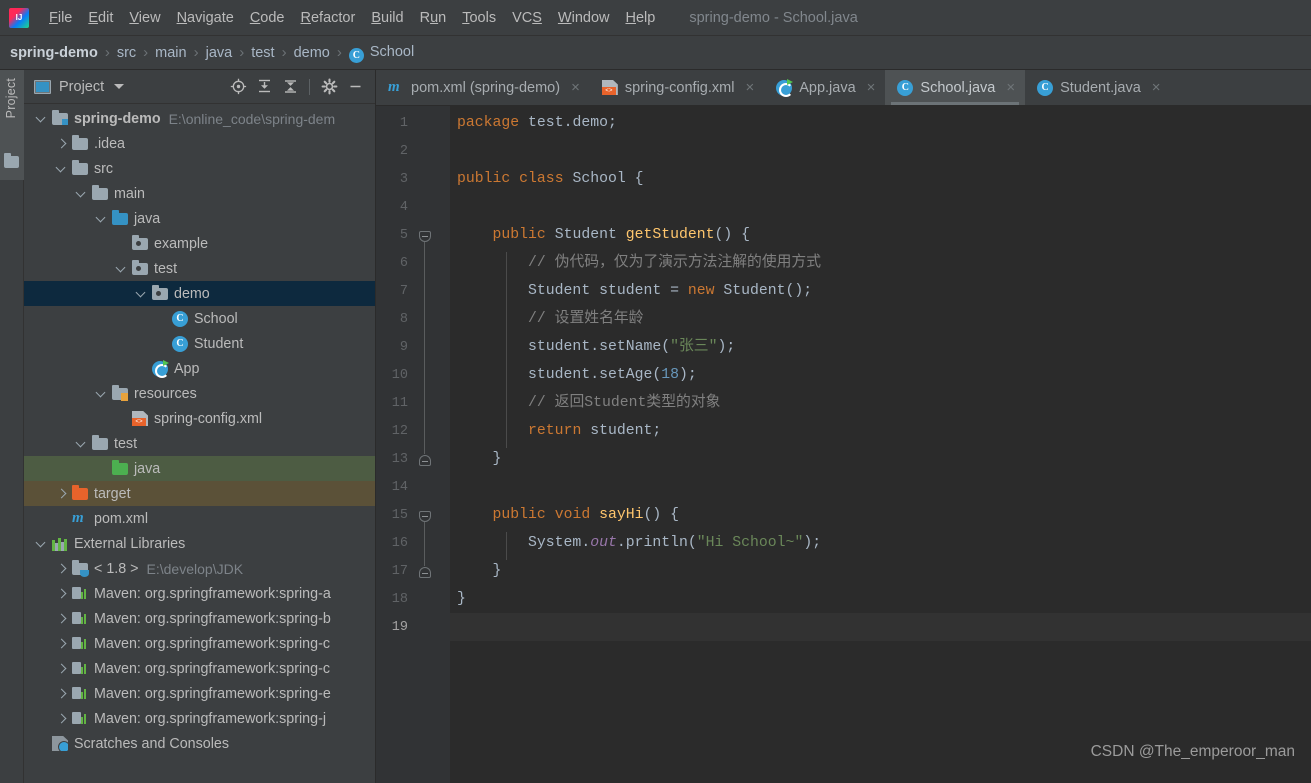  What do you see at coordinates (199, 168) in the screenshot?
I see `tree-node-src: src` at bounding box center [199, 168].